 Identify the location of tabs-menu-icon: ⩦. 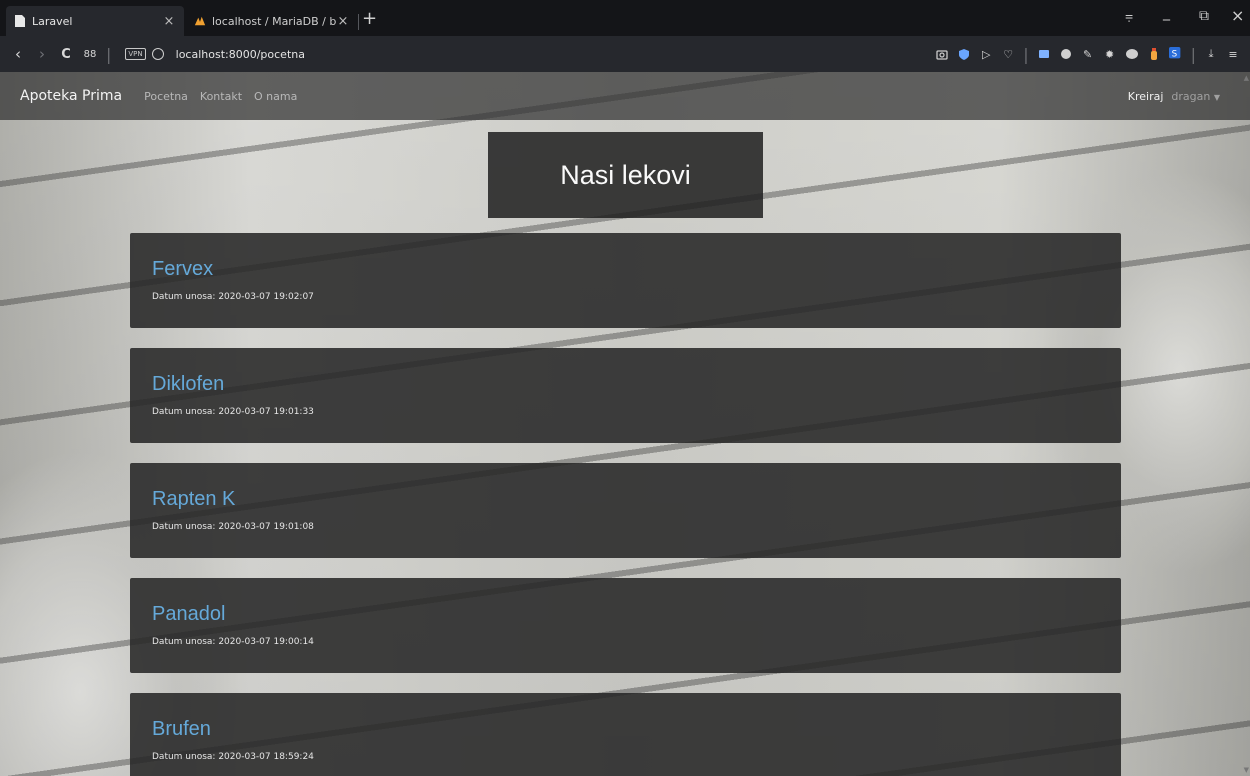
(1129, 16).